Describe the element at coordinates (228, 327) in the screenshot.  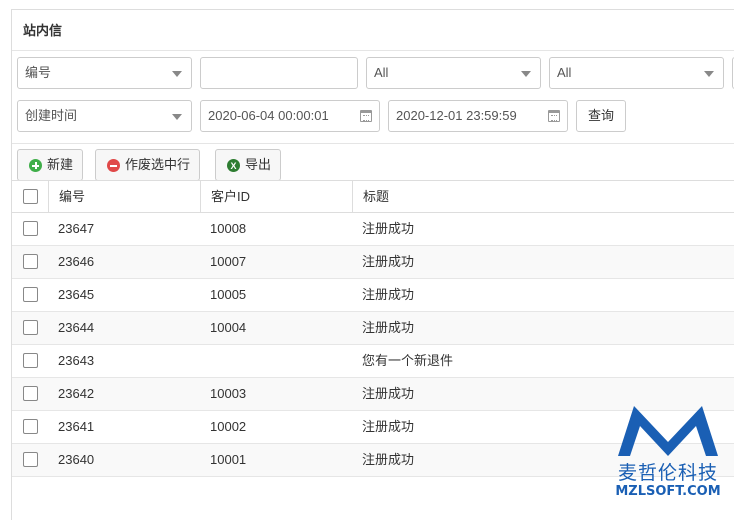
I see `cell-customer-id: 10004` at that location.